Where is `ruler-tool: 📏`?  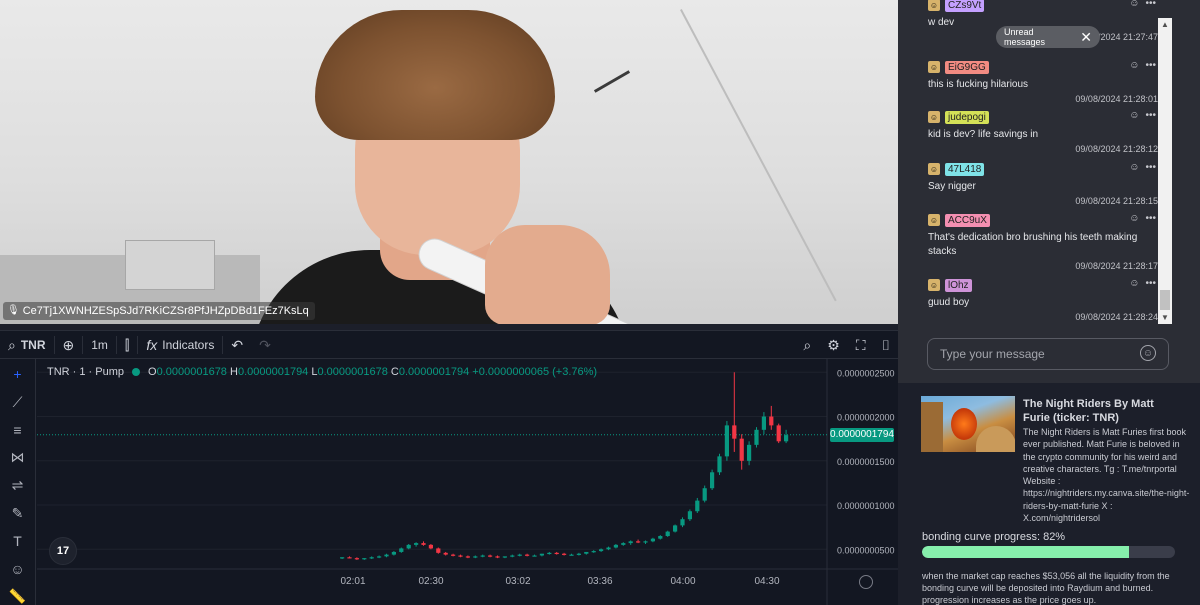
ruler-tool: 📏 is located at coordinates (18, 596).